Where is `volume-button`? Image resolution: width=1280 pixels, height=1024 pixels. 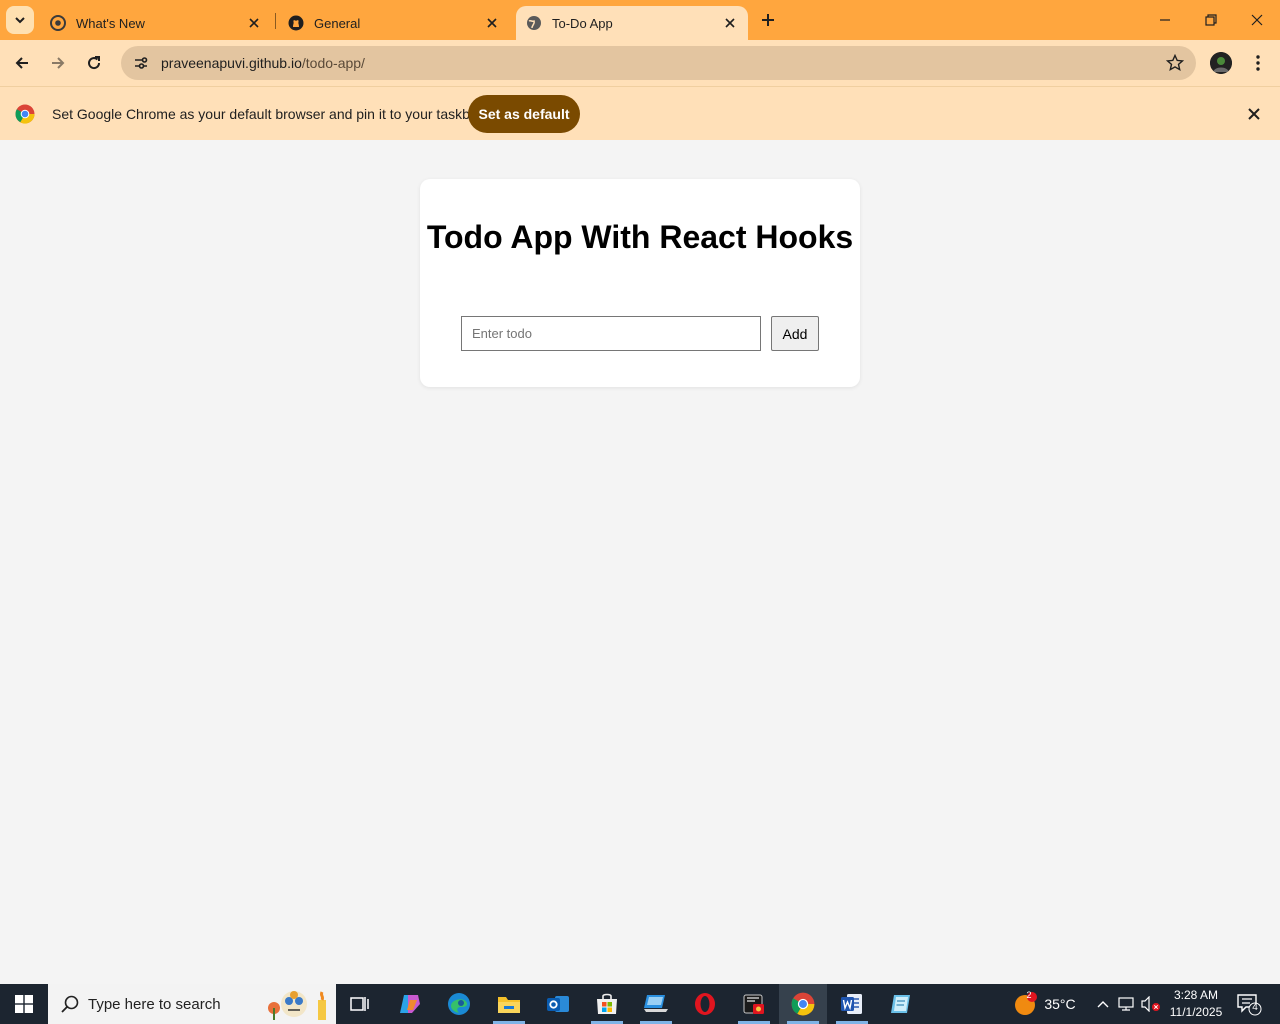 volume-button is located at coordinates (1151, 1004).